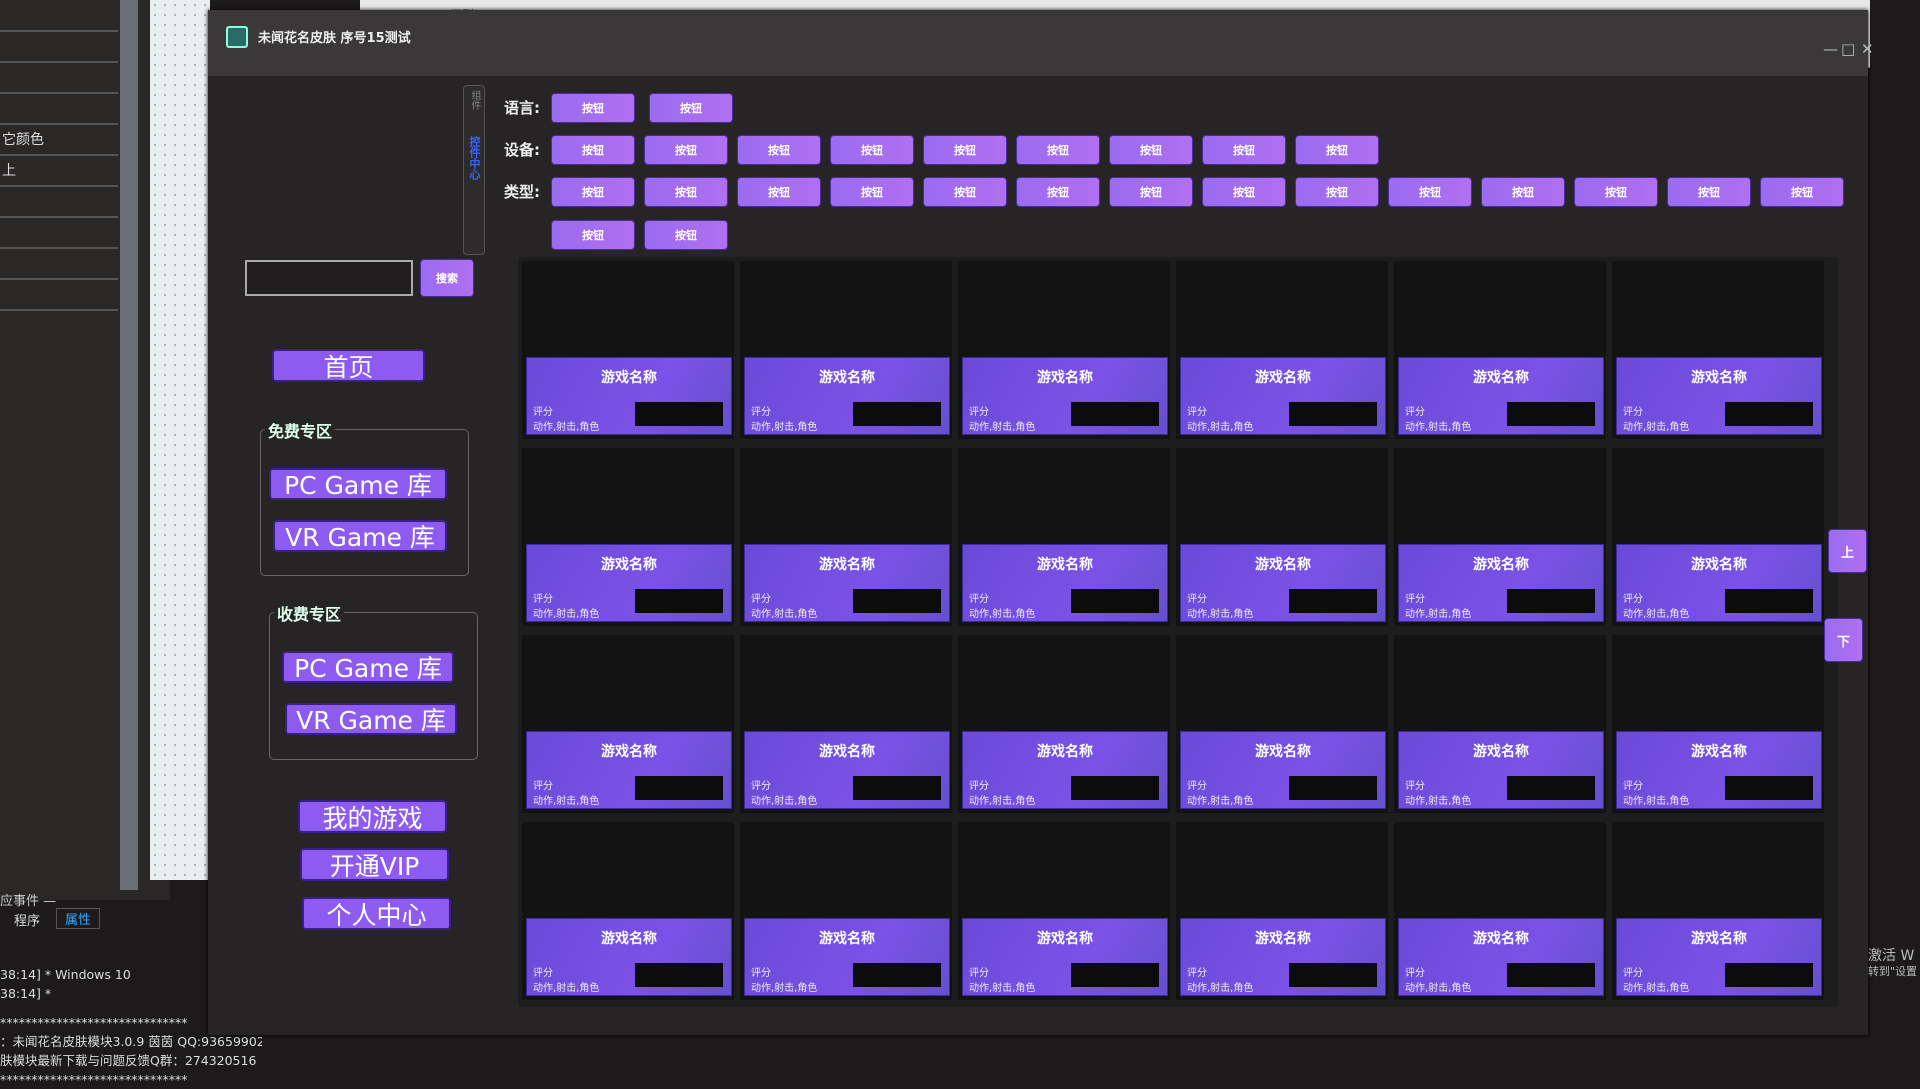 This screenshot has height=1089, width=1920. What do you see at coordinates (78, 918) in the screenshot?
I see `tab-properties: 属性` at bounding box center [78, 918].